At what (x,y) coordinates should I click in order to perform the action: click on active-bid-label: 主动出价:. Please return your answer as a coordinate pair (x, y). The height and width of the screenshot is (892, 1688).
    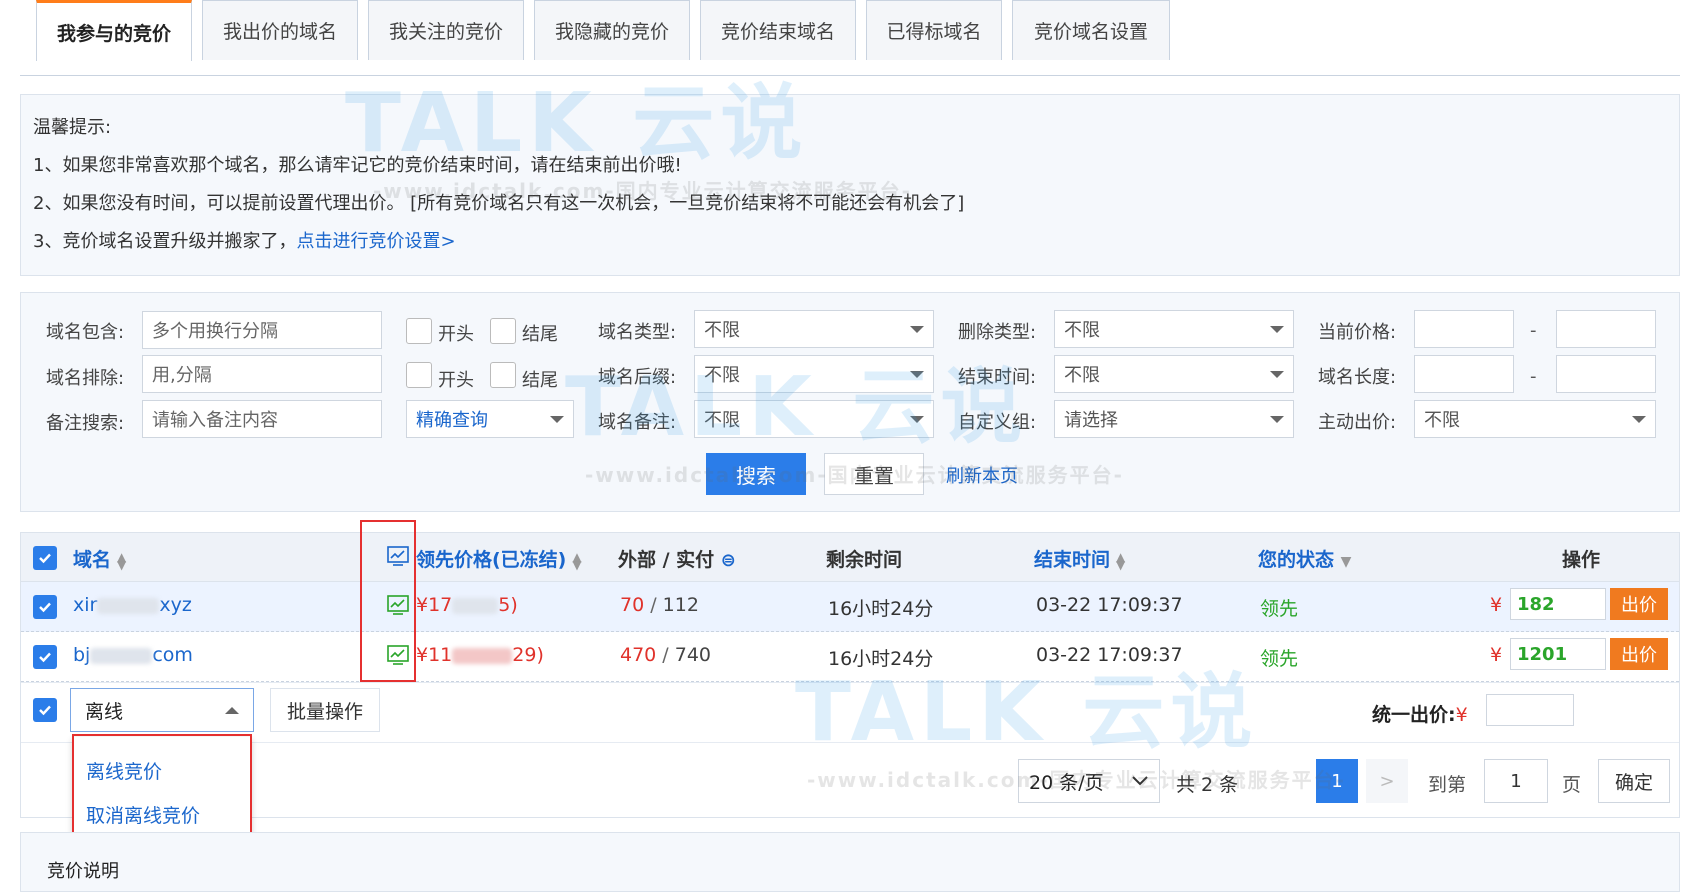
    Looking at the image, I should click on (1357, 422).